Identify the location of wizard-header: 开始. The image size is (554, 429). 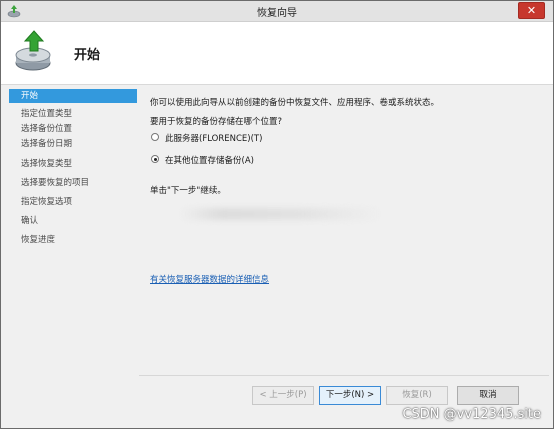
(277, 53).